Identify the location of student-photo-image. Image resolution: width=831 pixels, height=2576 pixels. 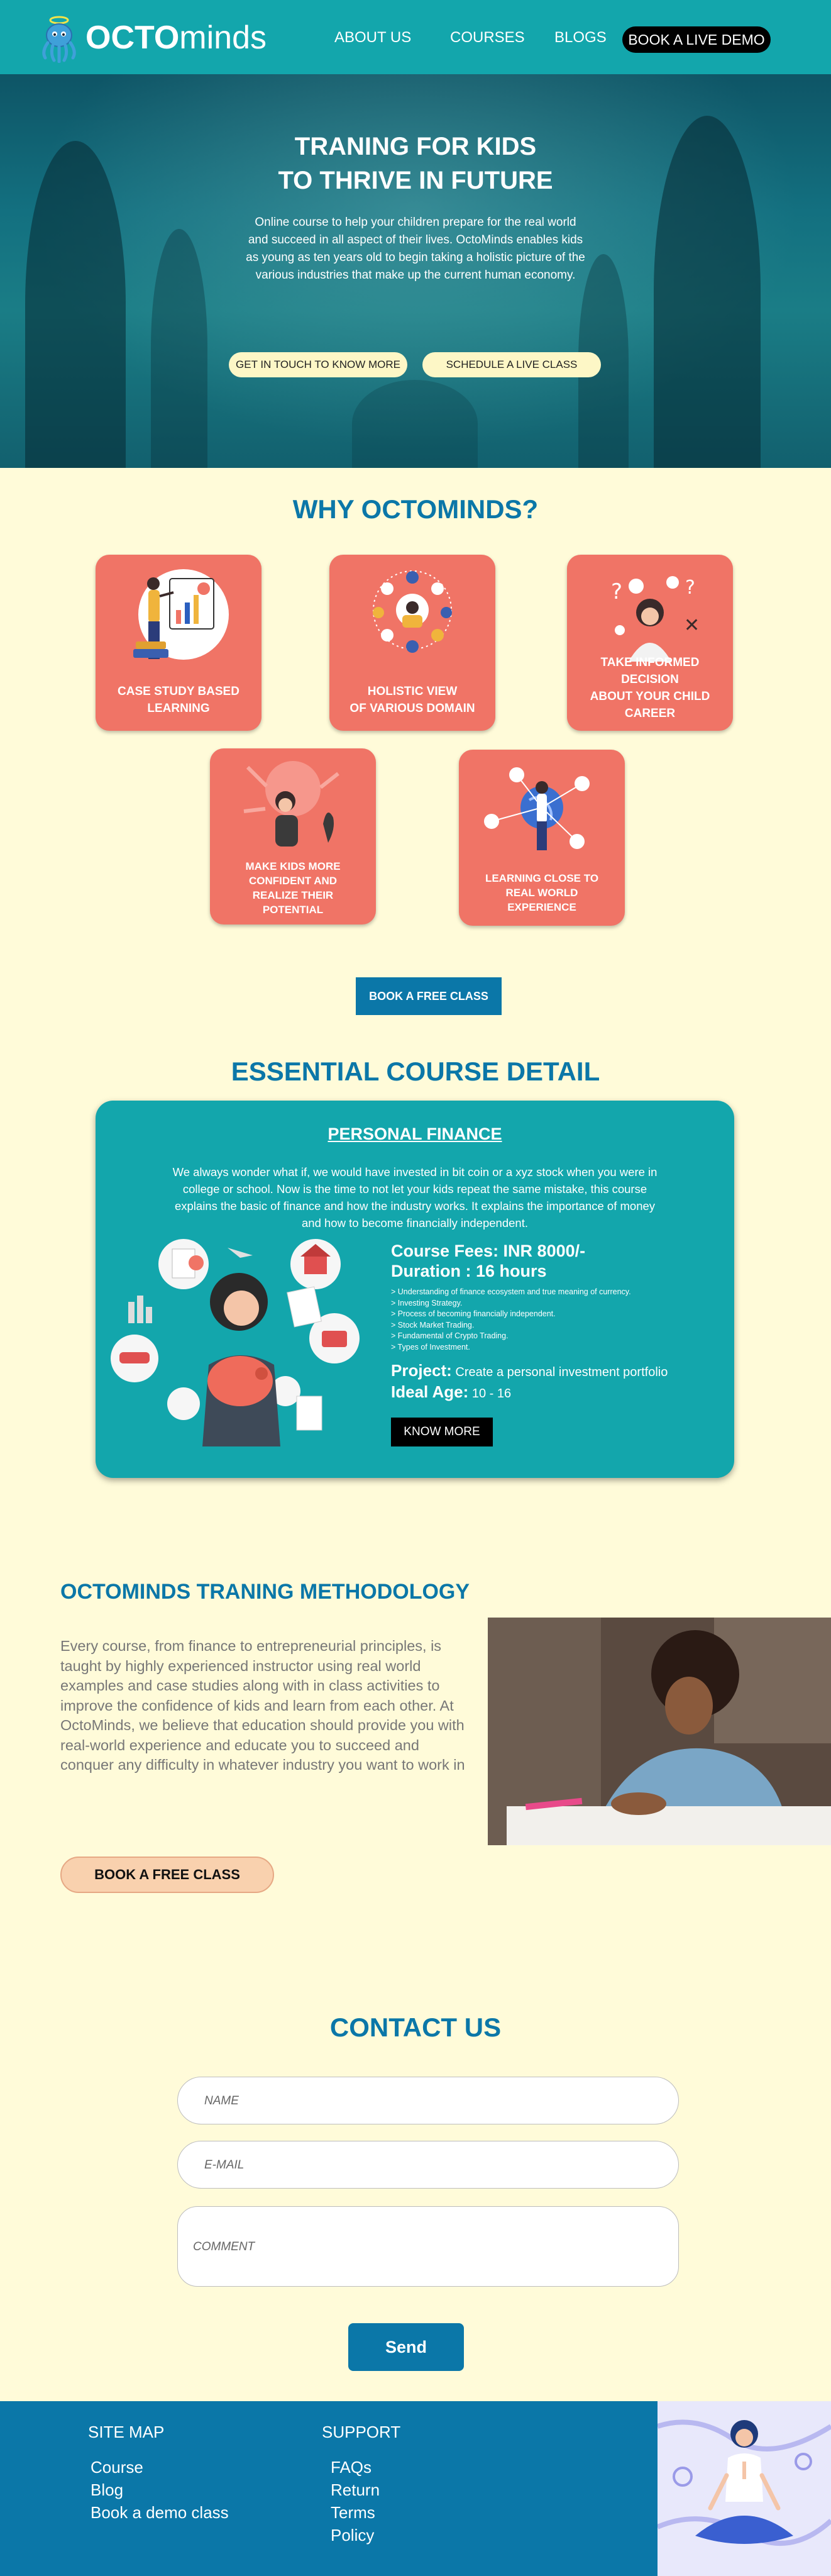
(660, 1731).